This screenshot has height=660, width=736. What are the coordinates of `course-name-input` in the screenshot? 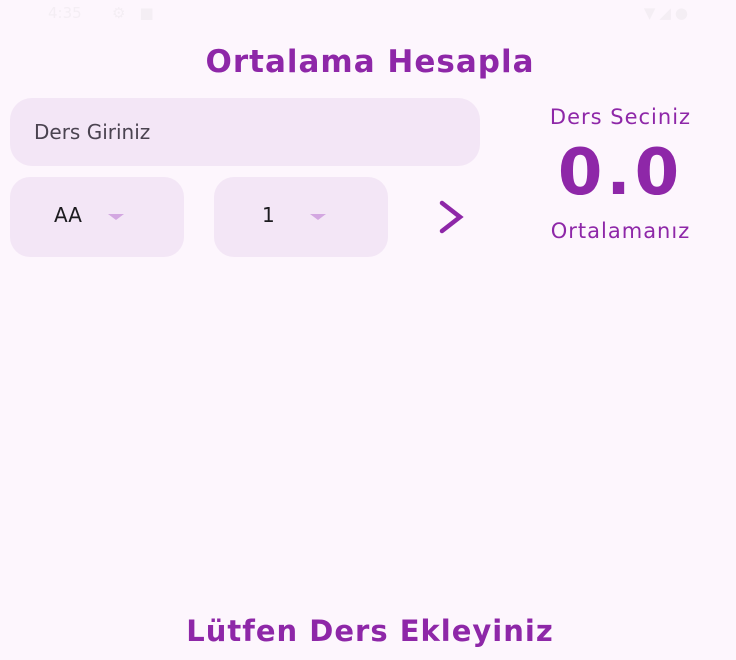 It's located at (245, 132).